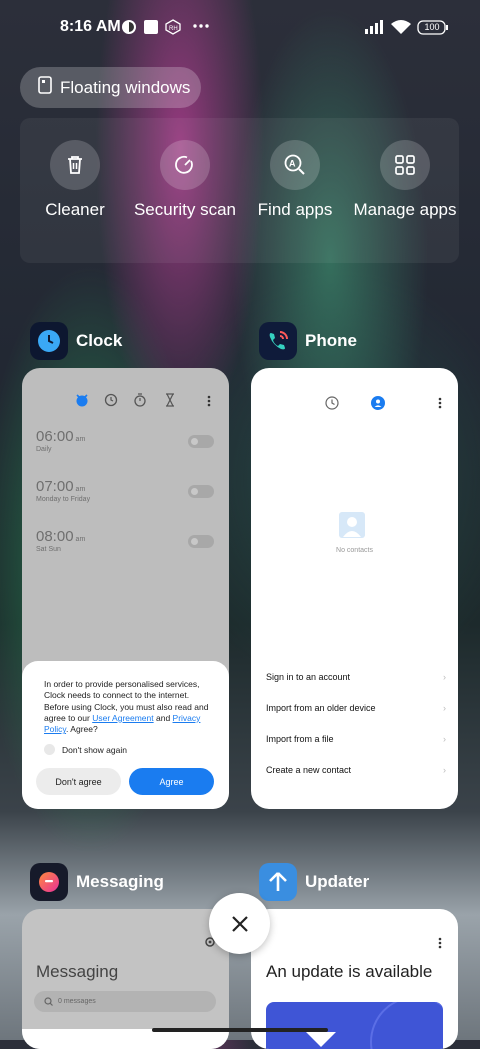 This screenshot has height=1049, width=480. Describe the element at coordinates (90, 26) in the screenshot. I see `status-time: 8:16 AM` at that location.